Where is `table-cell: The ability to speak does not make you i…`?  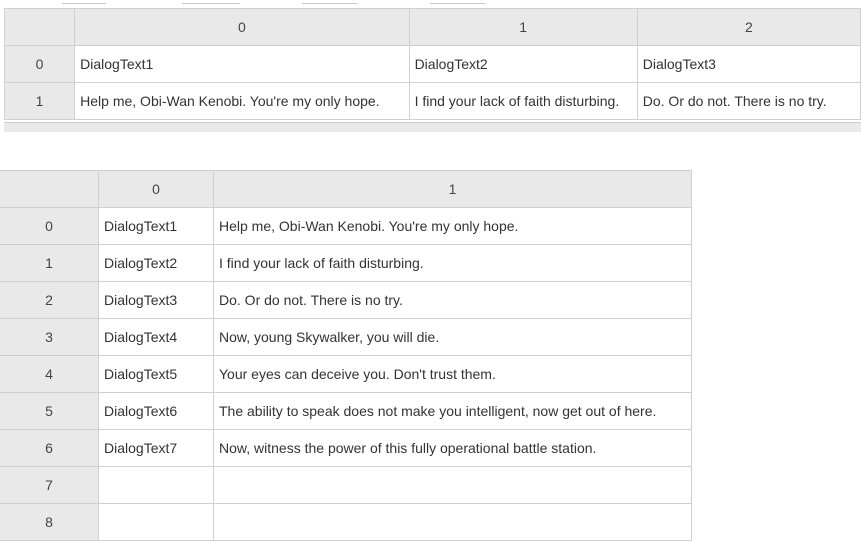
table-cell: The ability to speak does not make you i… is located at coordinates (452, 411).